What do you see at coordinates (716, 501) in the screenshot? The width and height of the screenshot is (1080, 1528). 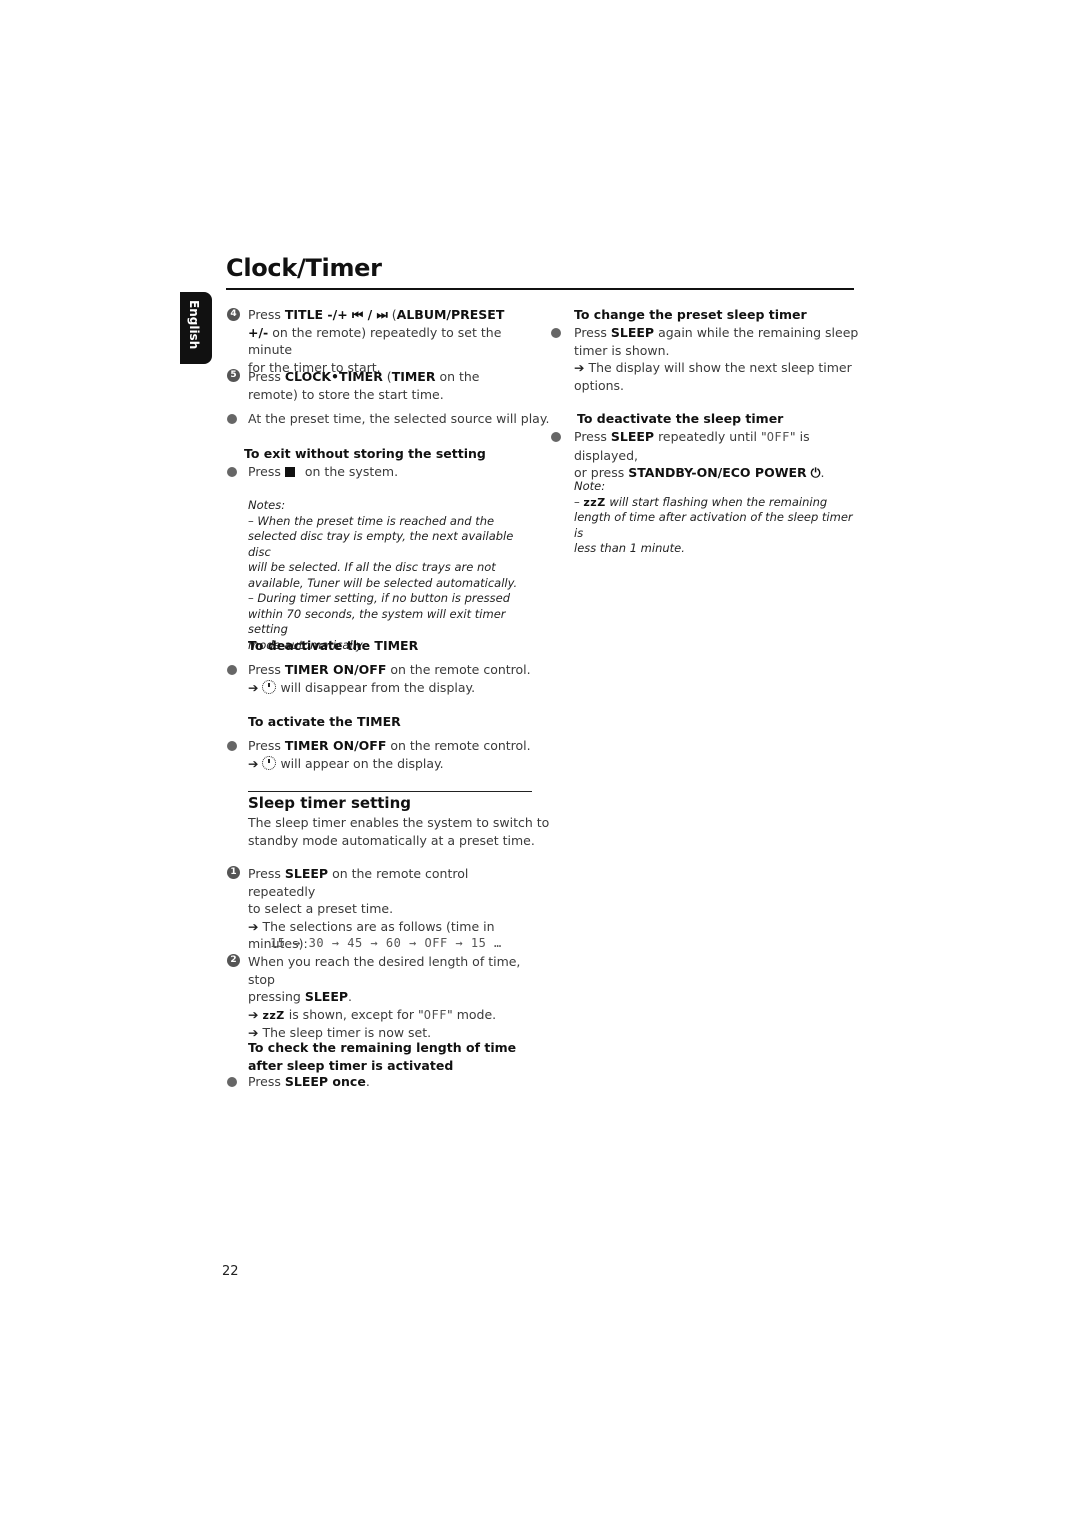 I see `note-line: will start flashing when the remaining` at bounding box center [716, 501].